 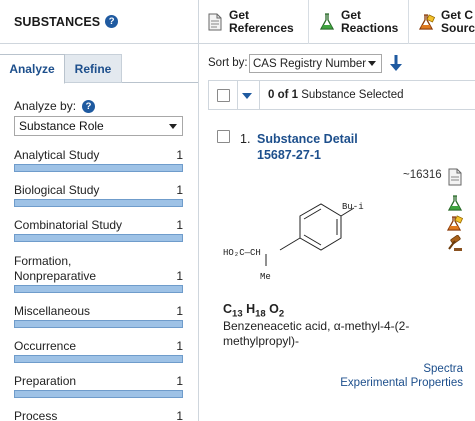 I want to click on selection-status: 0 of 1 Substance Selected, so click(x=336, y=95).